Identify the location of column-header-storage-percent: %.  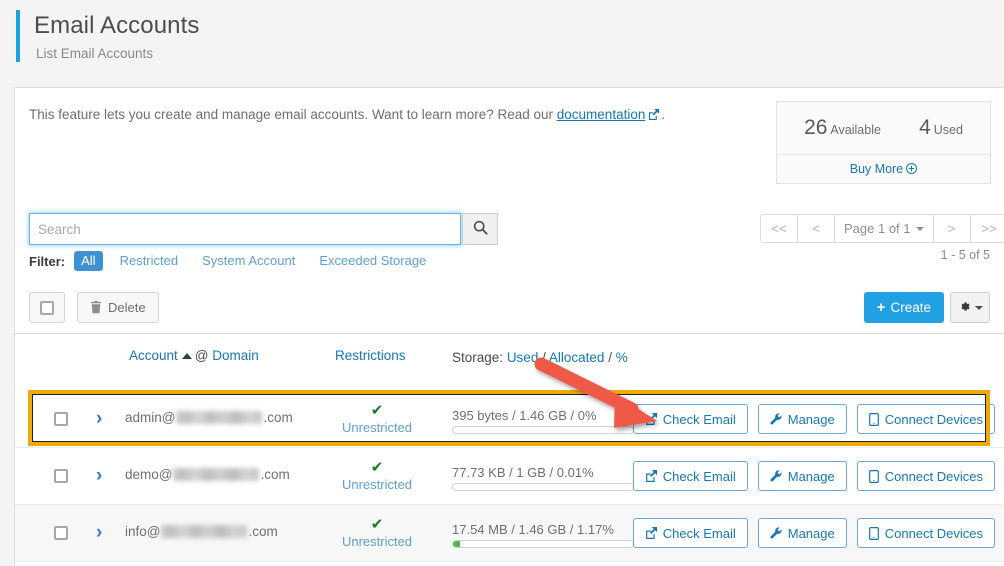
(622, 357).